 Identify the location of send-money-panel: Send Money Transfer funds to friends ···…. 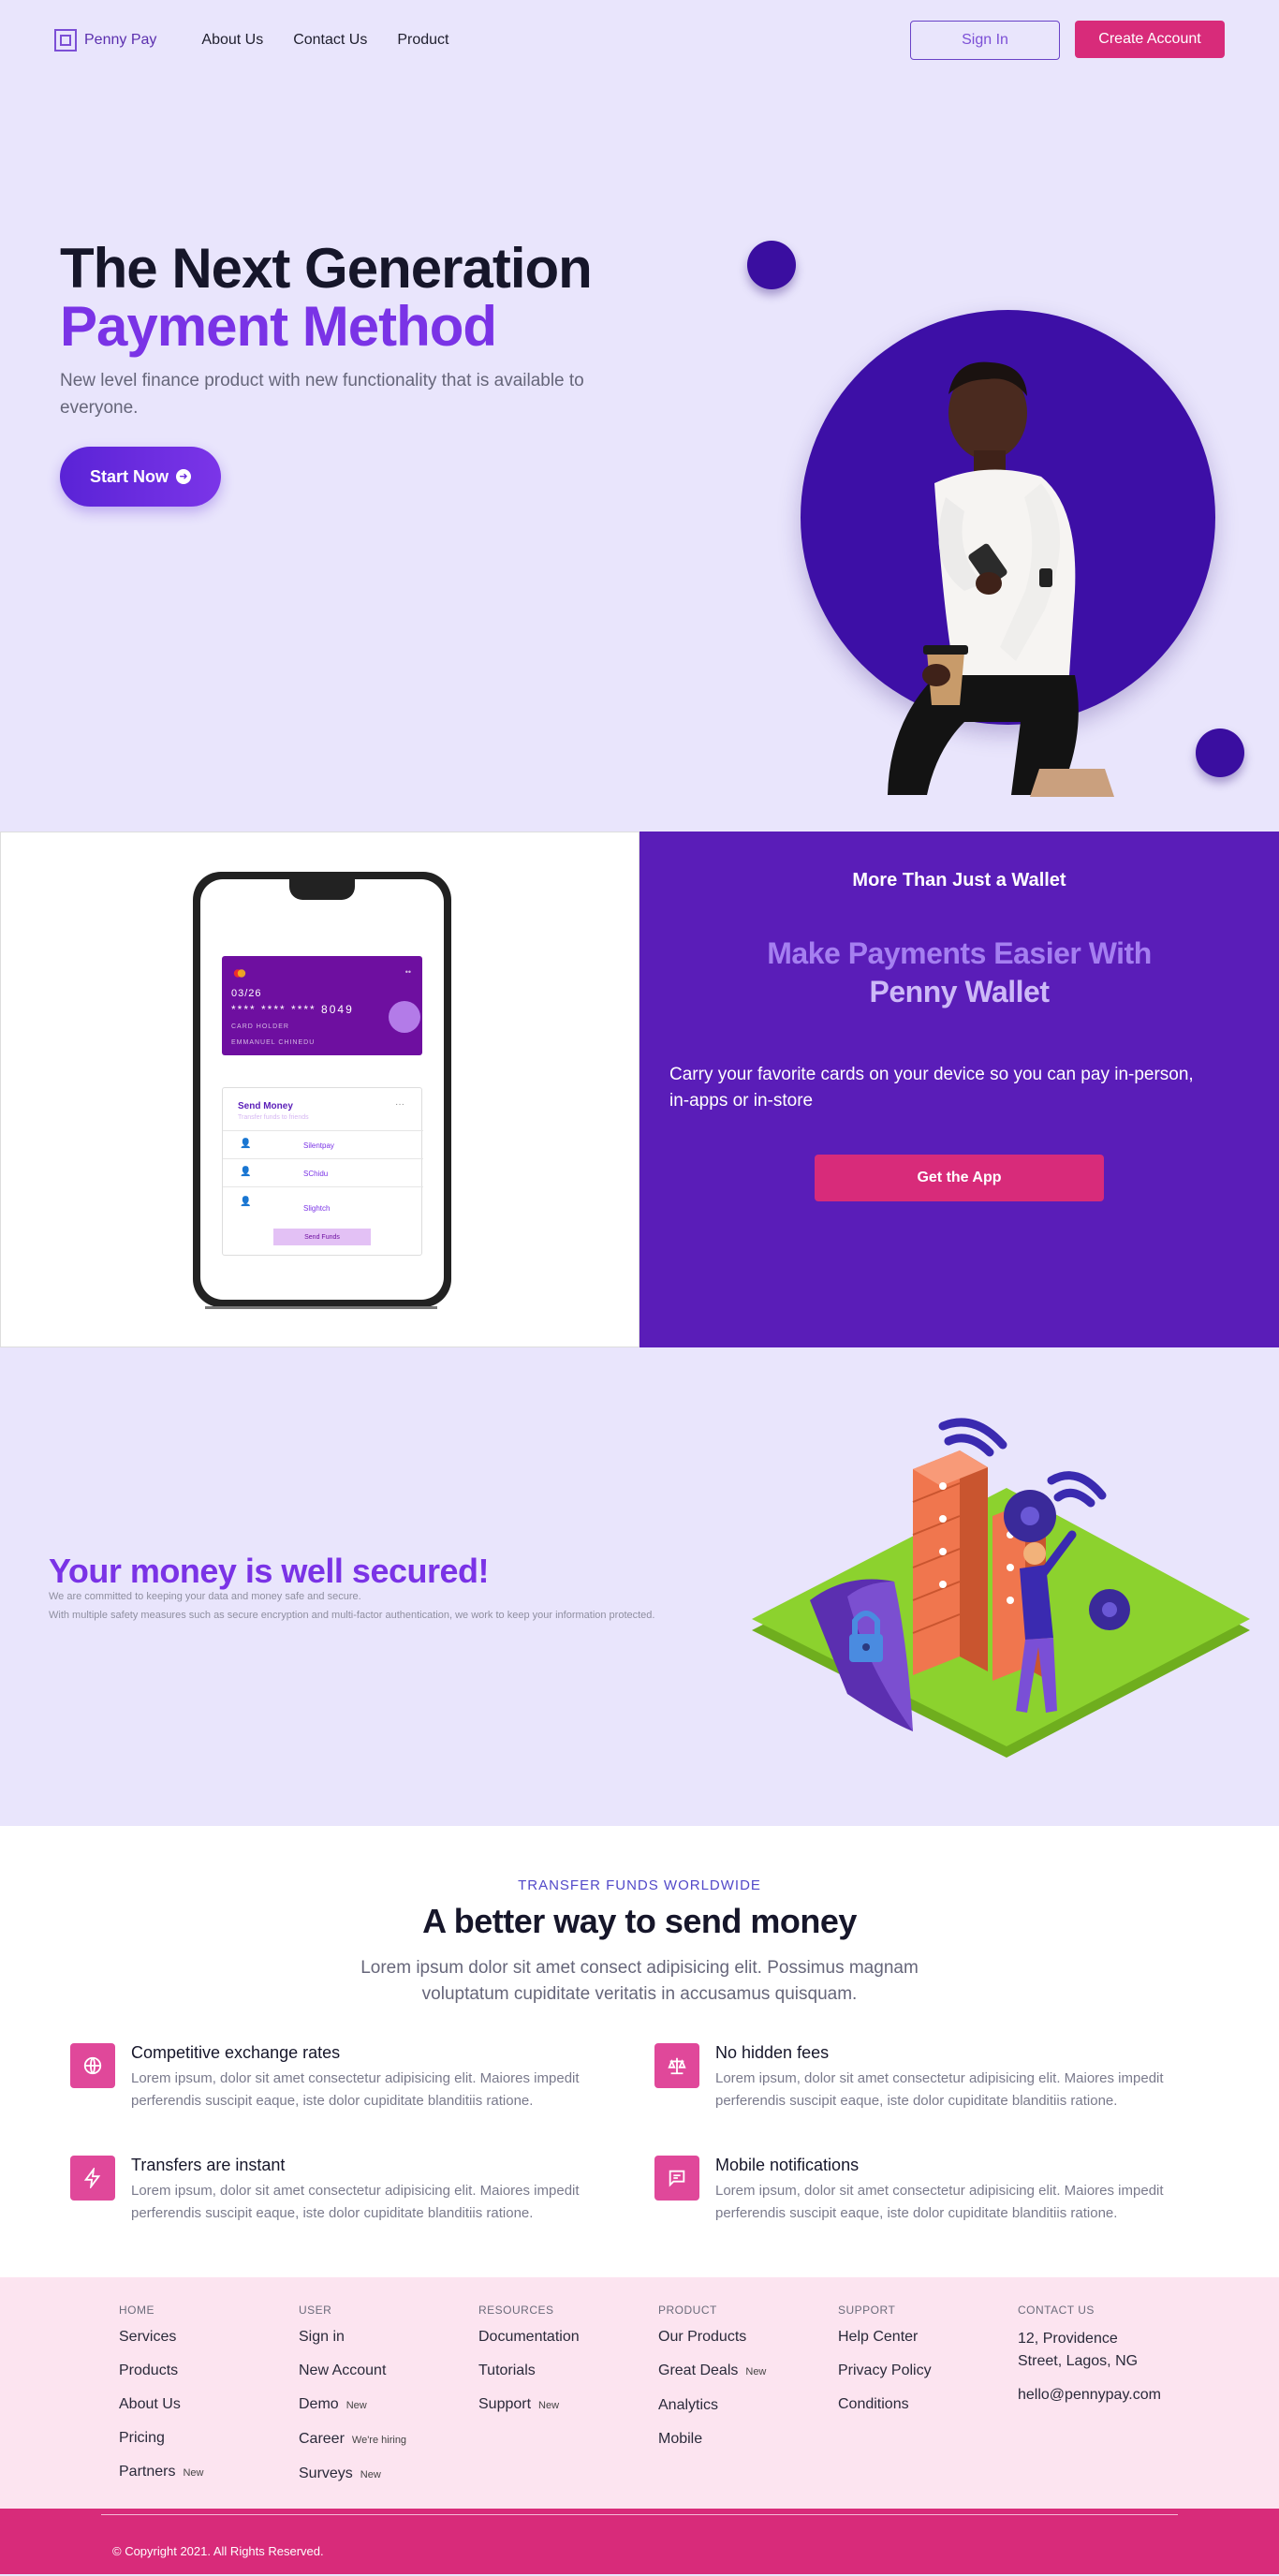
(322, 1171).